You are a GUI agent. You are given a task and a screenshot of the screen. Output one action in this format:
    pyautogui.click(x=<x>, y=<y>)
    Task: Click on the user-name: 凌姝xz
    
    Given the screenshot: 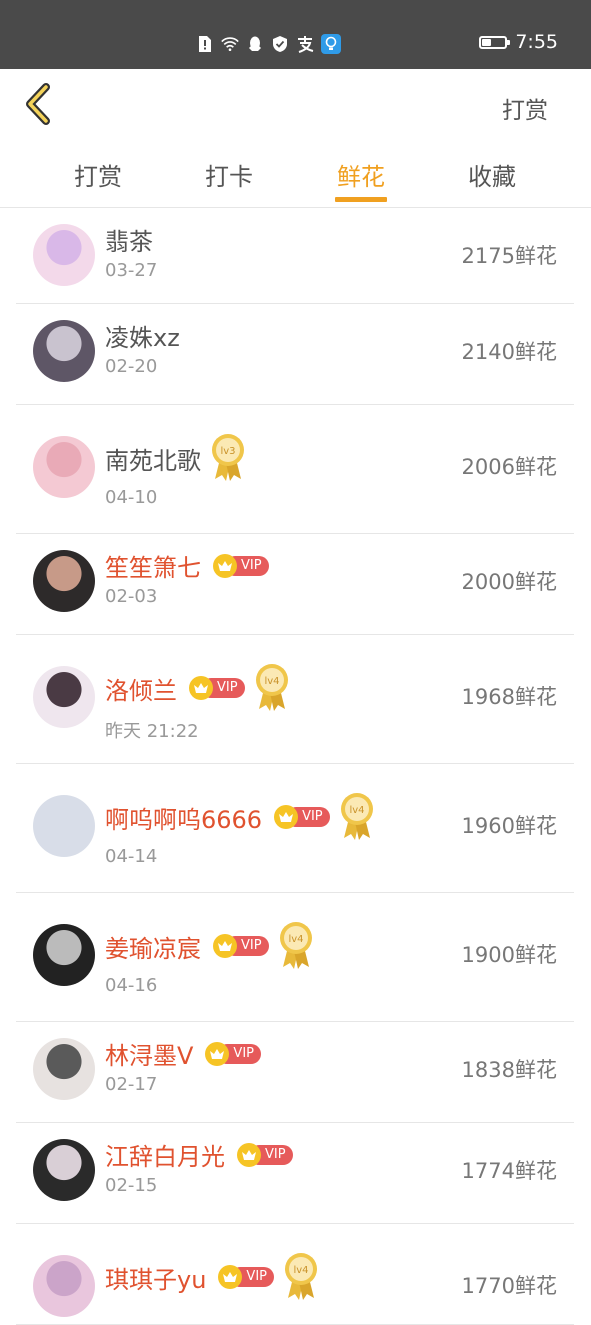 What is the action you would take?
    pyautogui.click(x=142, y=335)
    